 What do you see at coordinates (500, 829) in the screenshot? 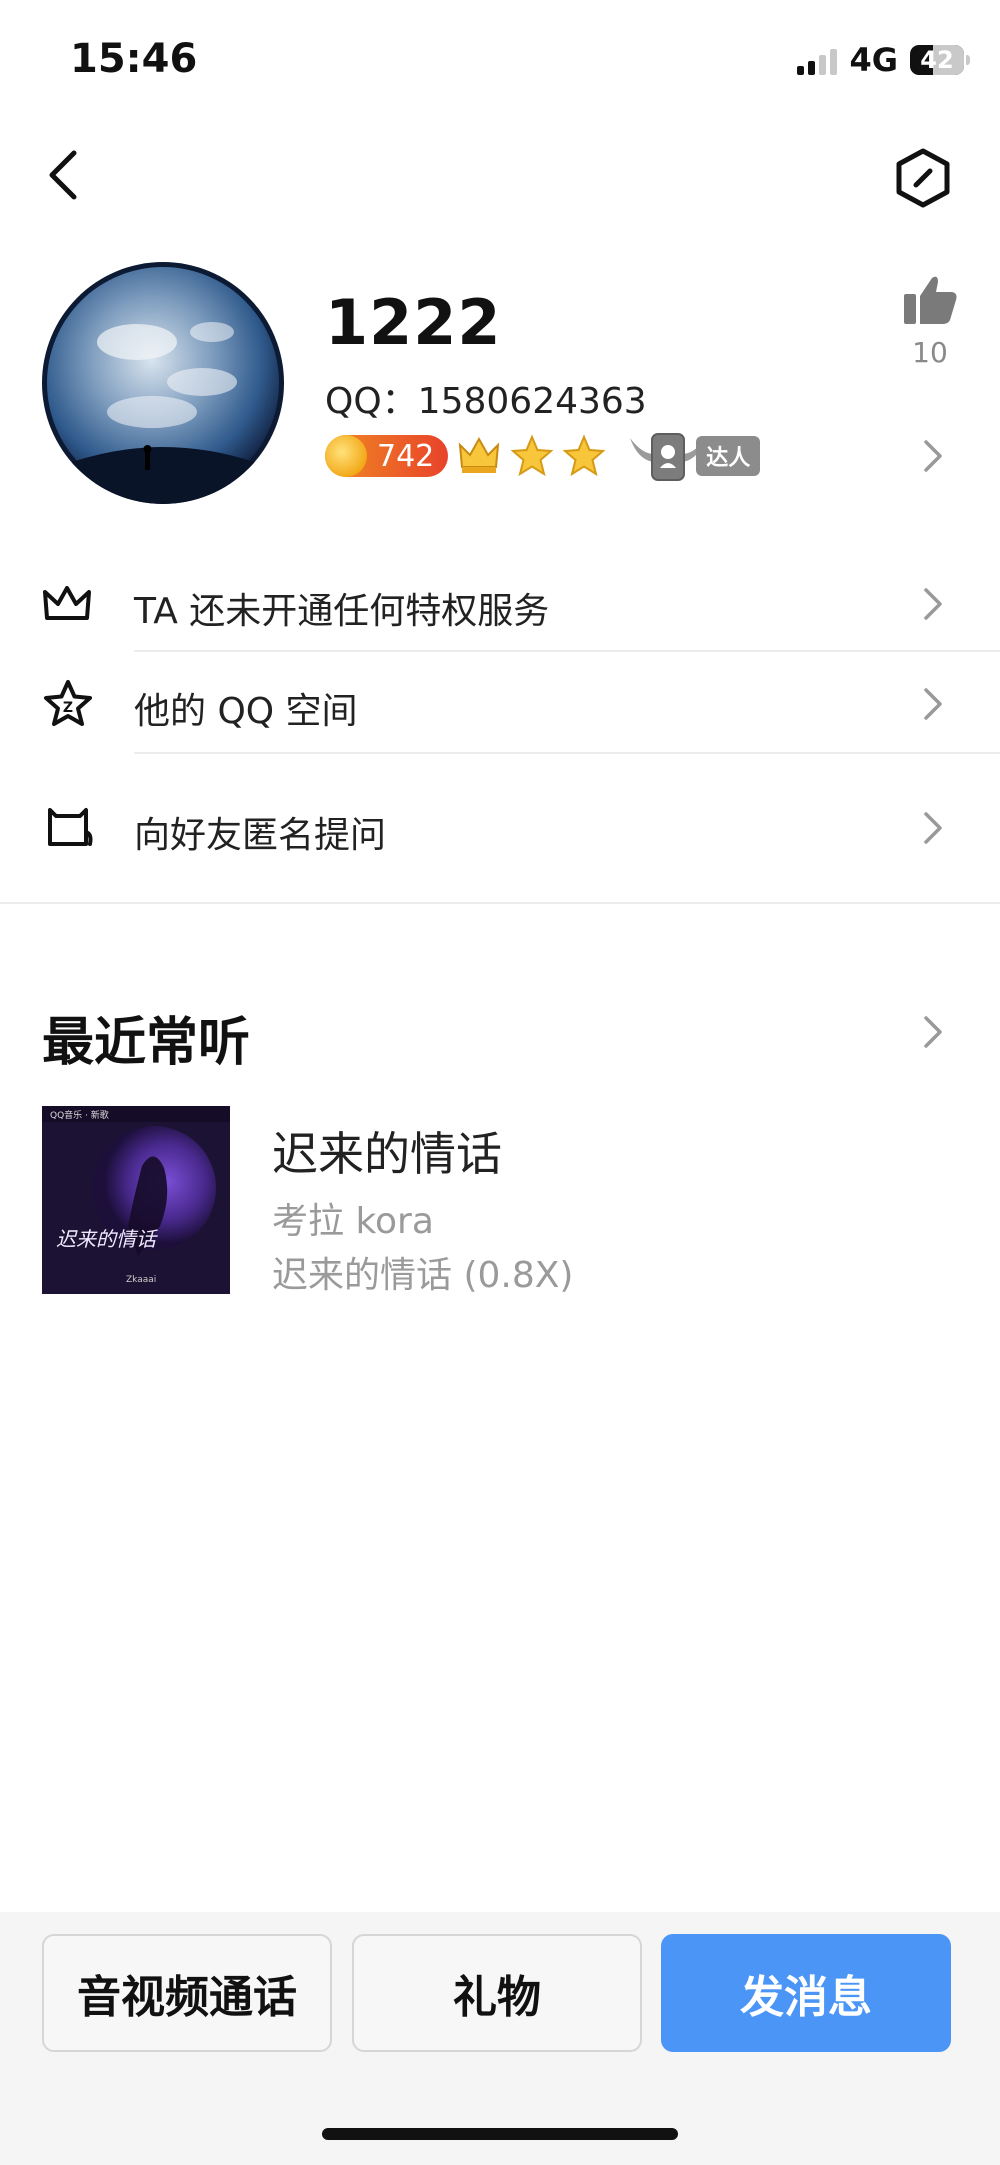
I see `anonymous-question-row: 向好友匿名提问` at bounding box center [500, 829].